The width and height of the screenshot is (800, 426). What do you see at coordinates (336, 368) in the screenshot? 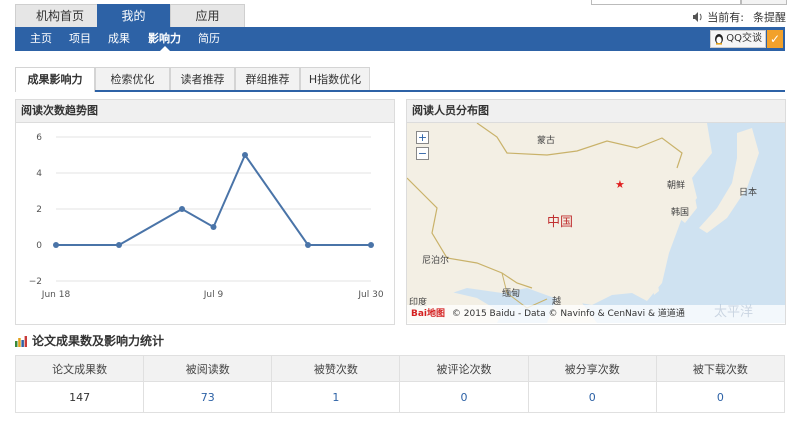
I see `header-like-count: 被赞次数` at bounding box center [336, 368].